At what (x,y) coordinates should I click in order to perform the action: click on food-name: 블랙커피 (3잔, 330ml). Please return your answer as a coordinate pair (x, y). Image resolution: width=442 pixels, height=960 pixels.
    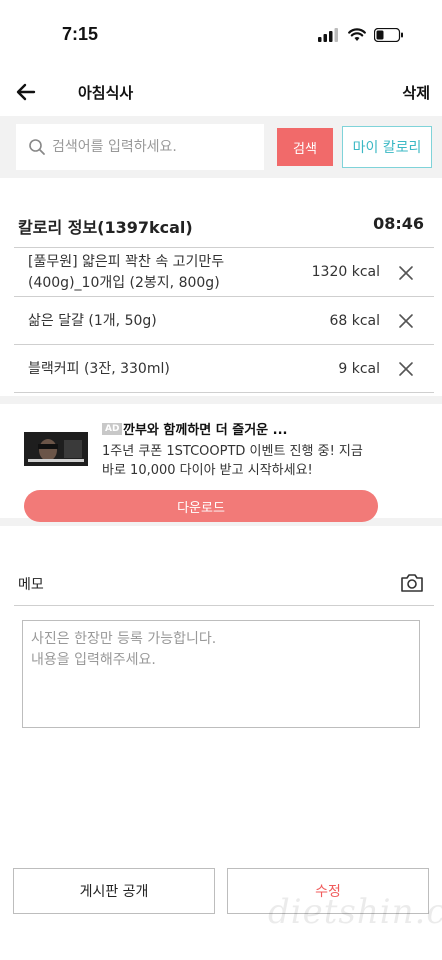
    Looking at the image, I should click on (99, 369).